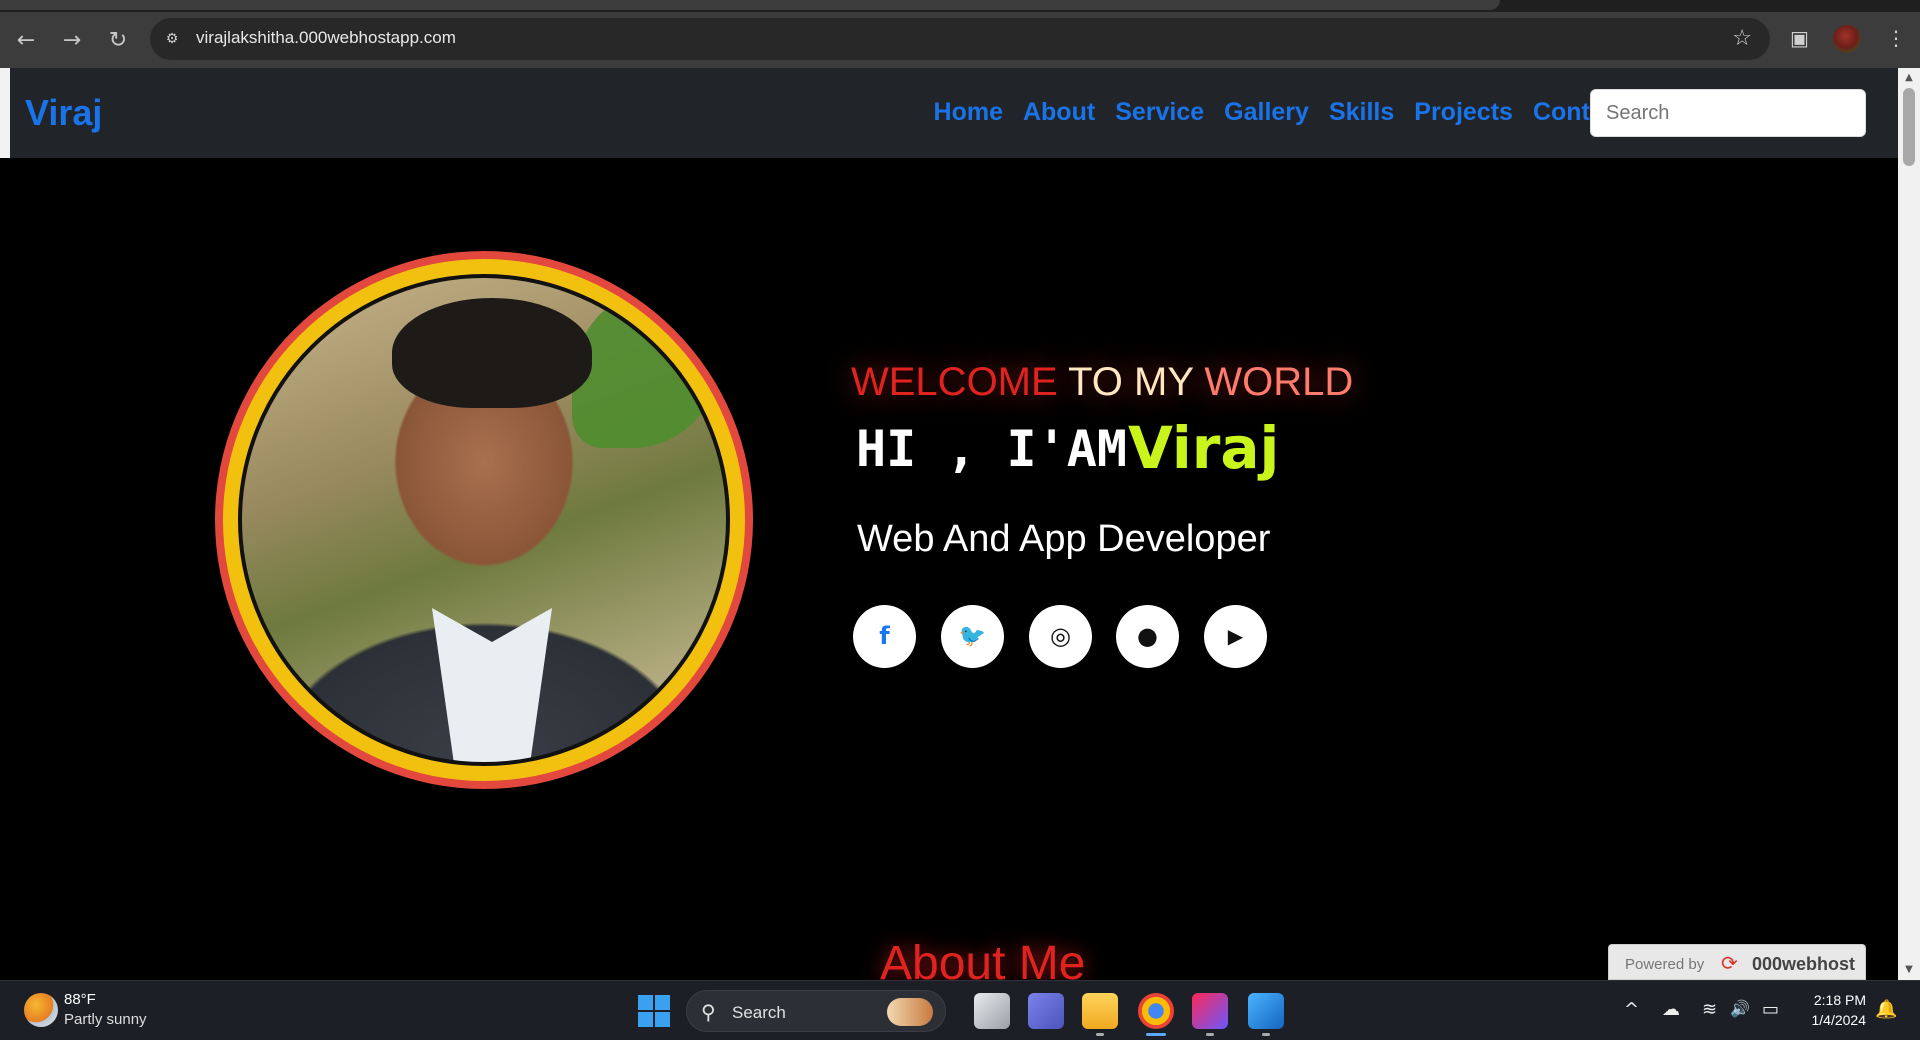  I want to click on welcome-word-3: WORLD, so click(1279, 382).